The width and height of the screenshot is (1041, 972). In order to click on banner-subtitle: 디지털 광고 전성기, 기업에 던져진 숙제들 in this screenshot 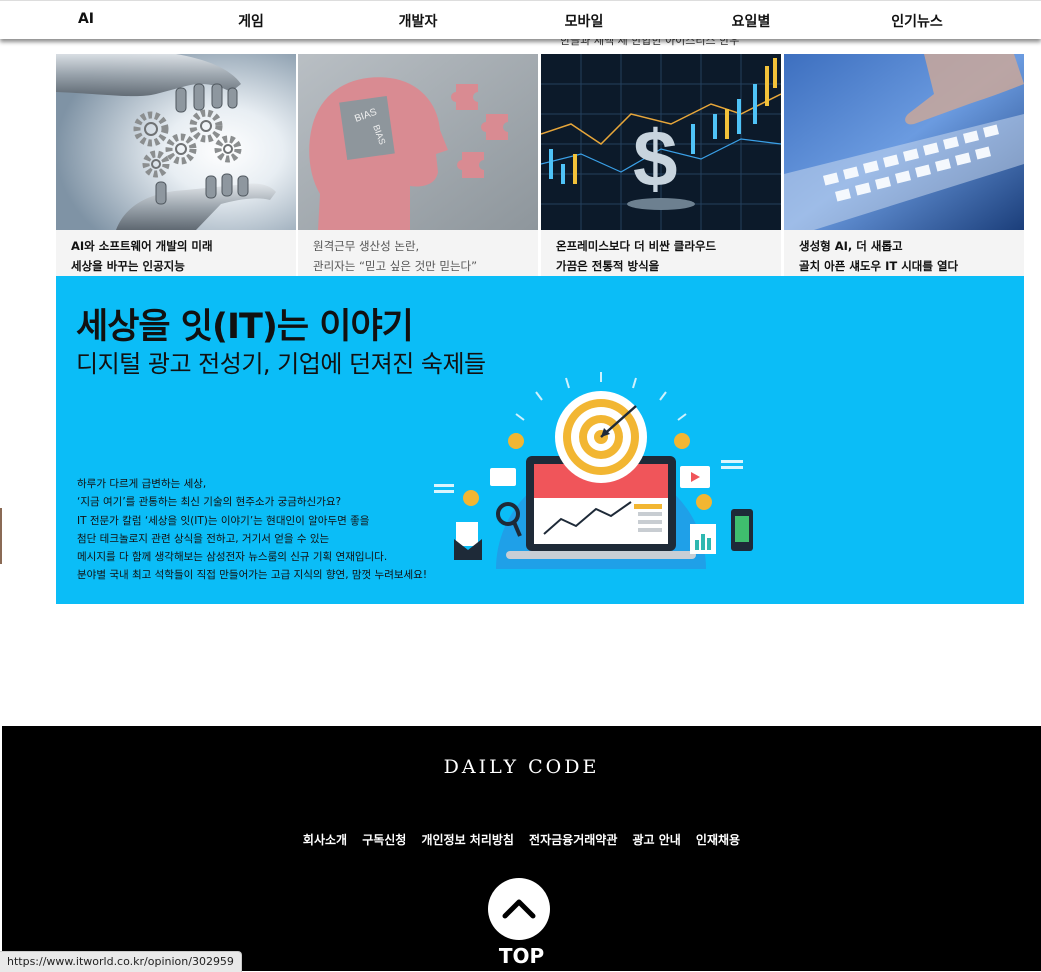, I will do `click(281, 364)`.